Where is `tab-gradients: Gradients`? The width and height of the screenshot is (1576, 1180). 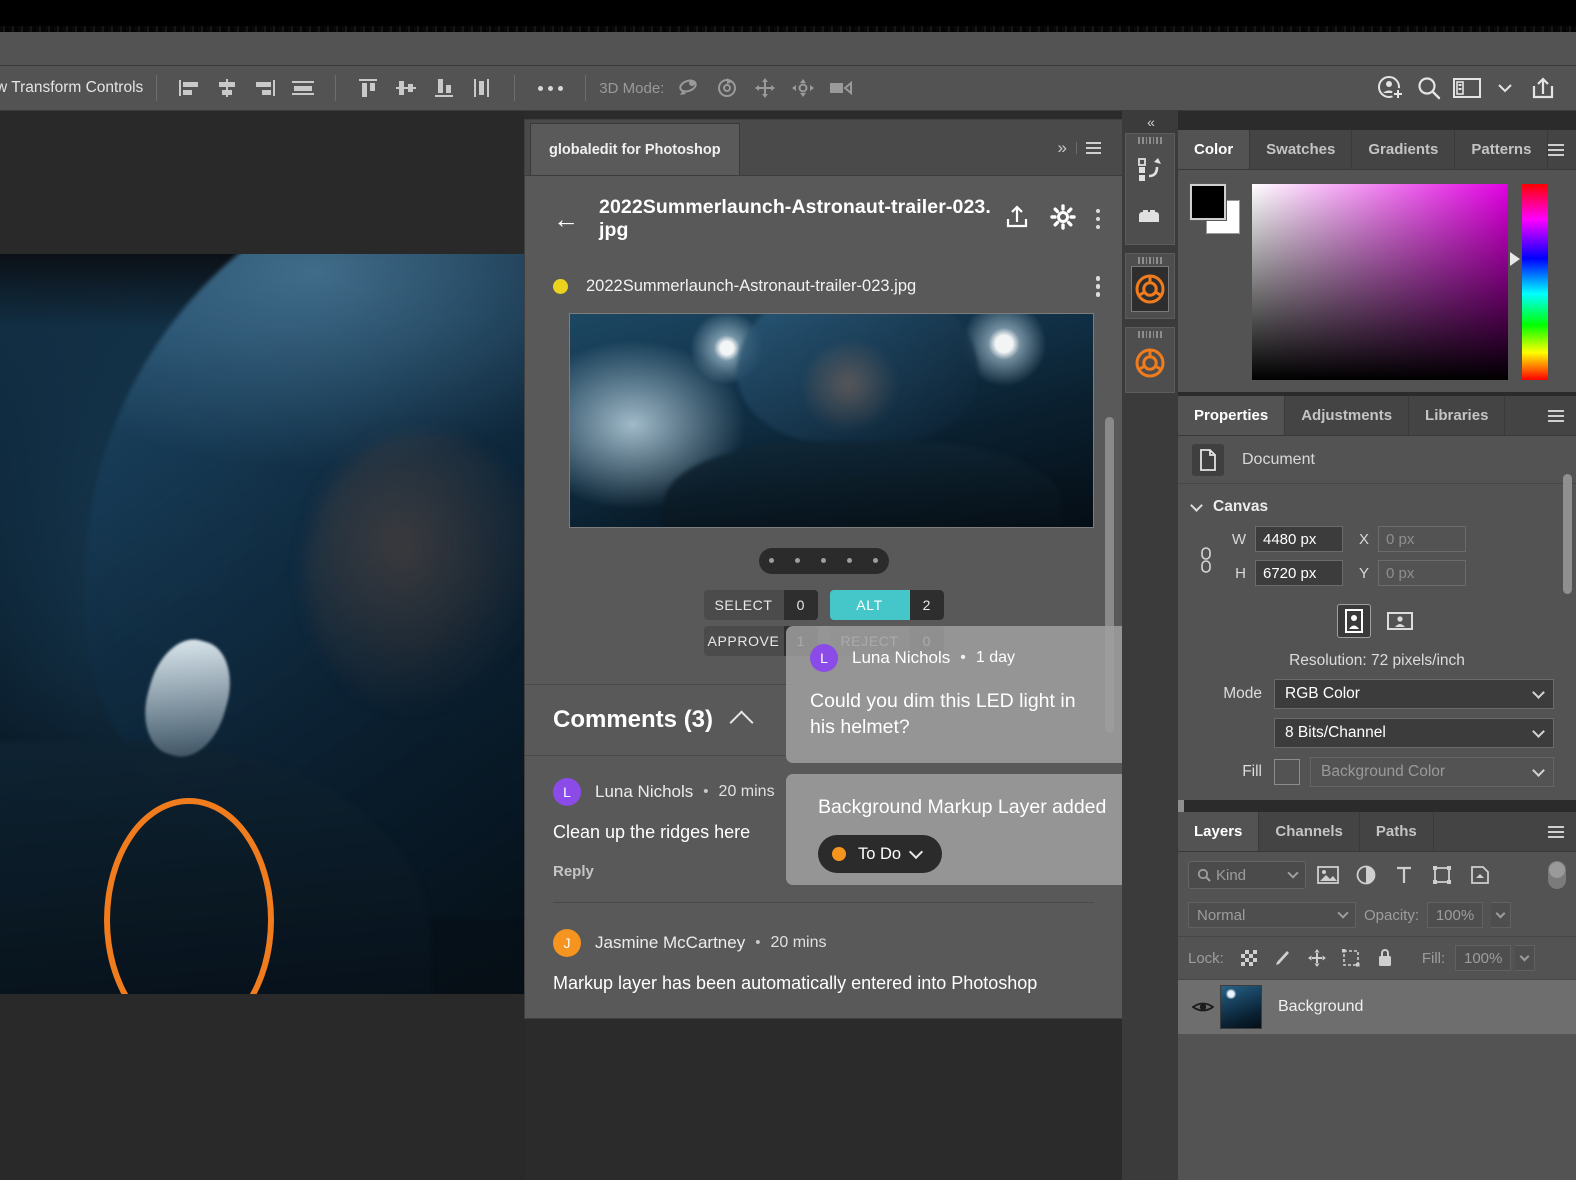
tab-gradients: Gradients is located at coordinates (1404, 149).